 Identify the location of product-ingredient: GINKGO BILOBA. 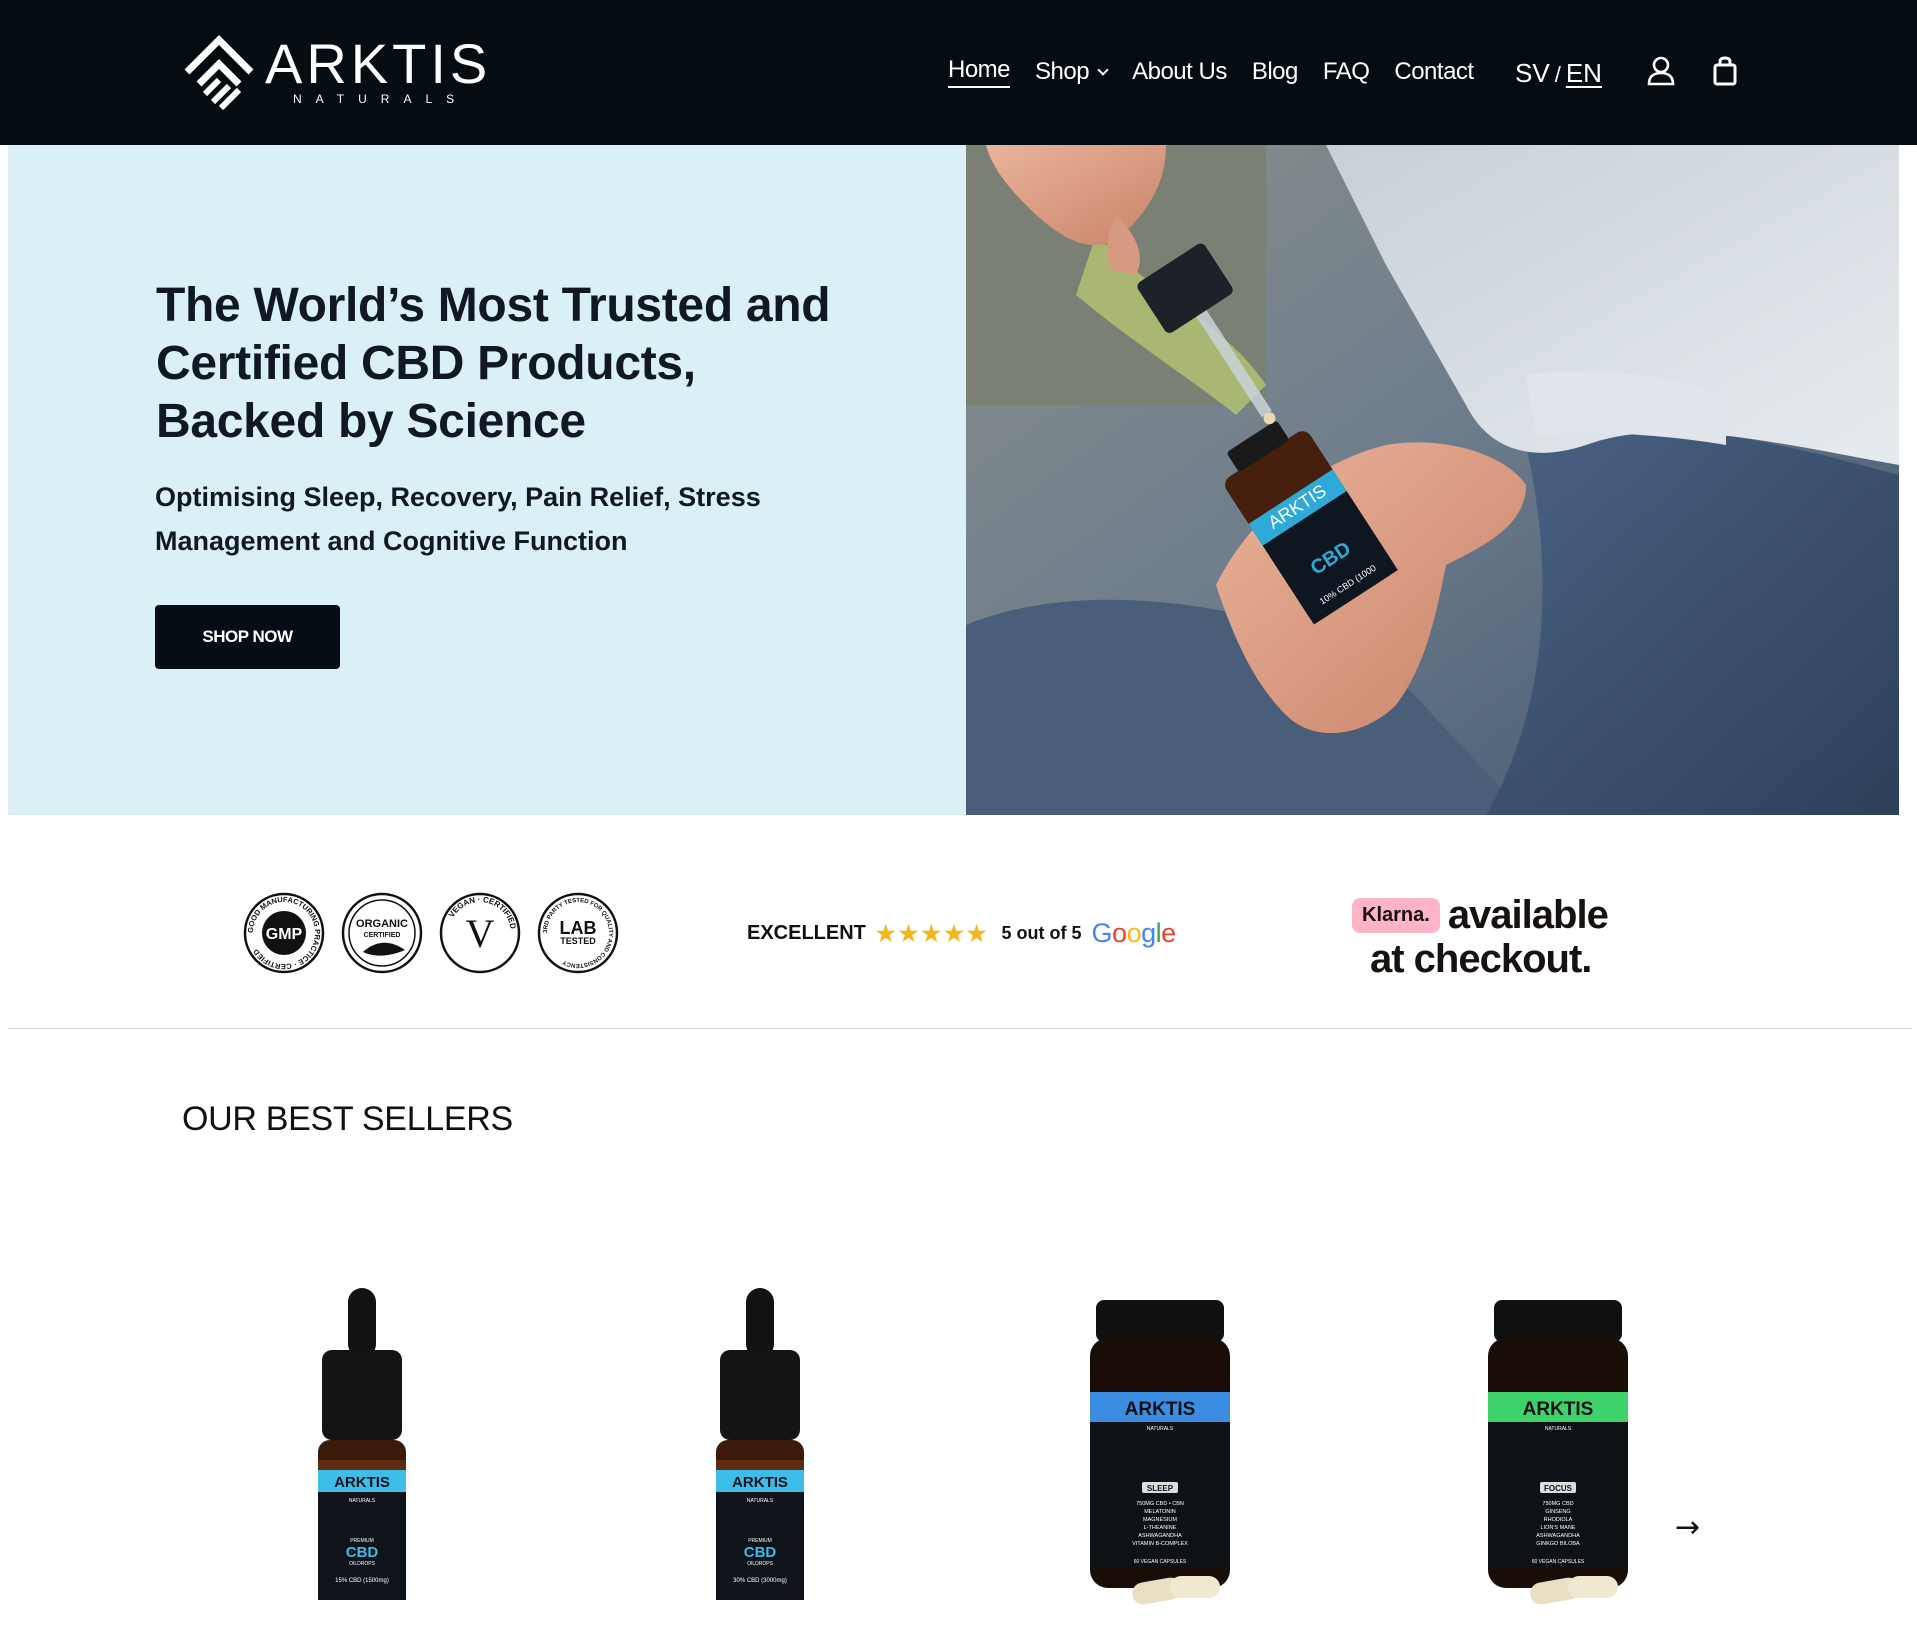
(1558, 1544).